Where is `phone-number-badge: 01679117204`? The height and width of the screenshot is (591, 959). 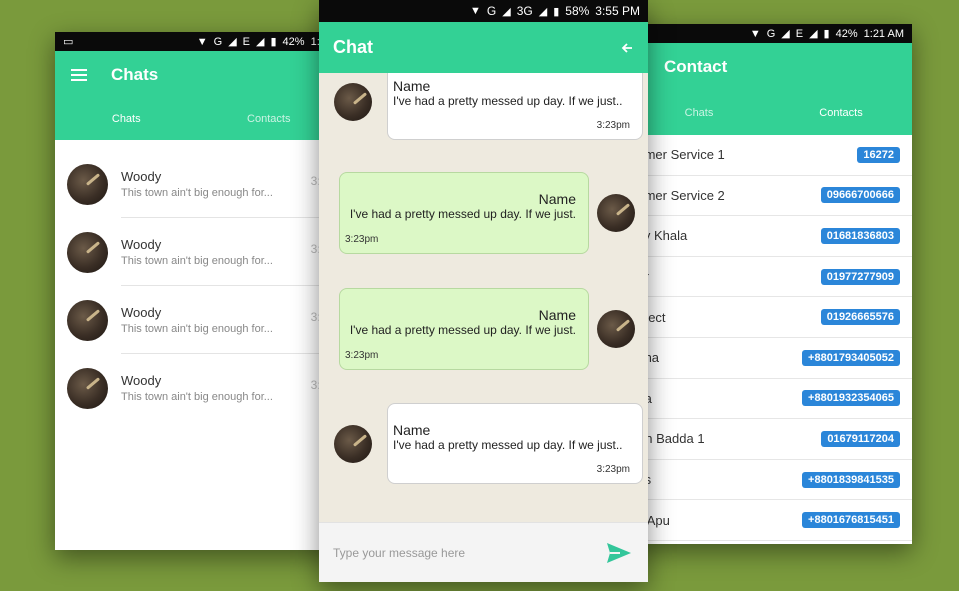 phone-number-badge: 01679117204 is located at coordinates (860, 438).